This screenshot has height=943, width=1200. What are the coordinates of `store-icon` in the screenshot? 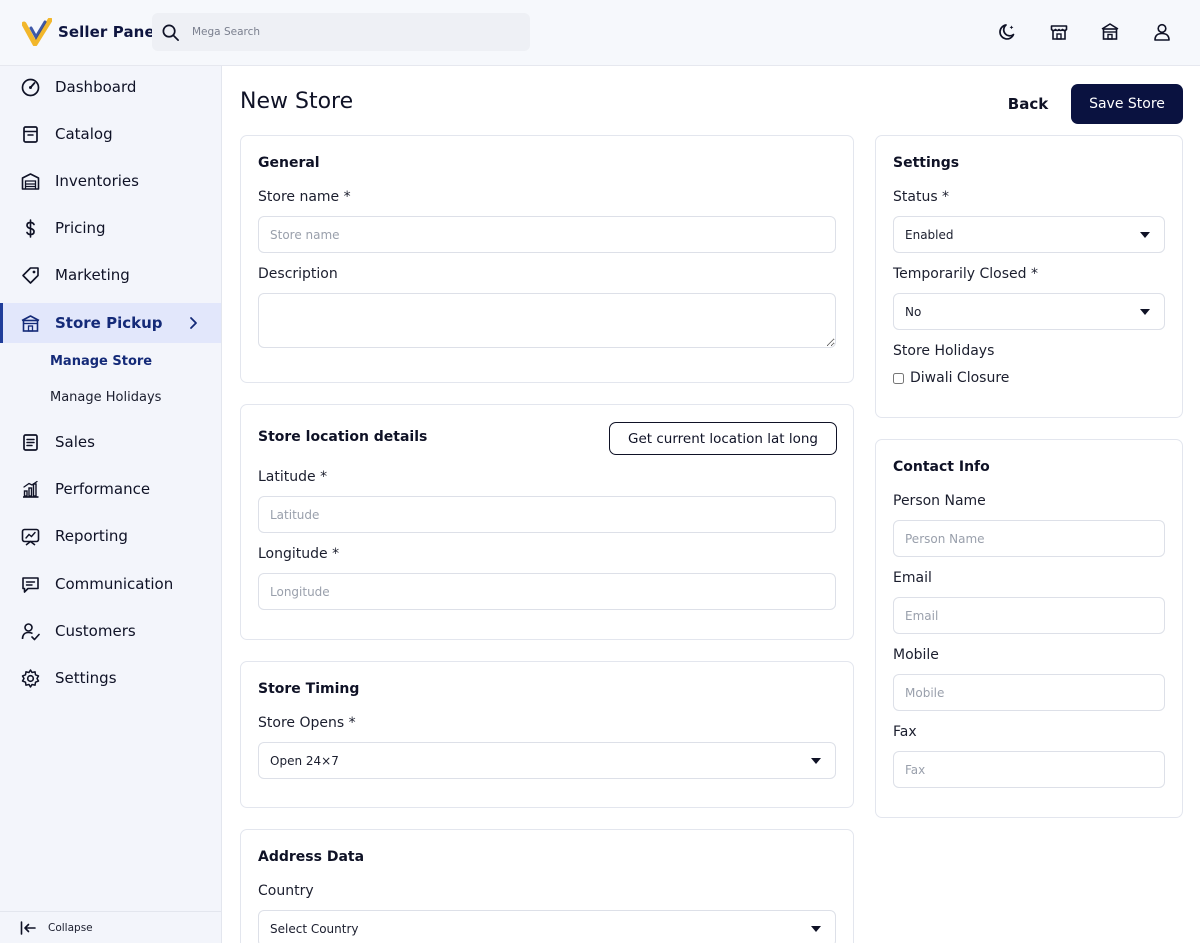 It's located at (30, 323).